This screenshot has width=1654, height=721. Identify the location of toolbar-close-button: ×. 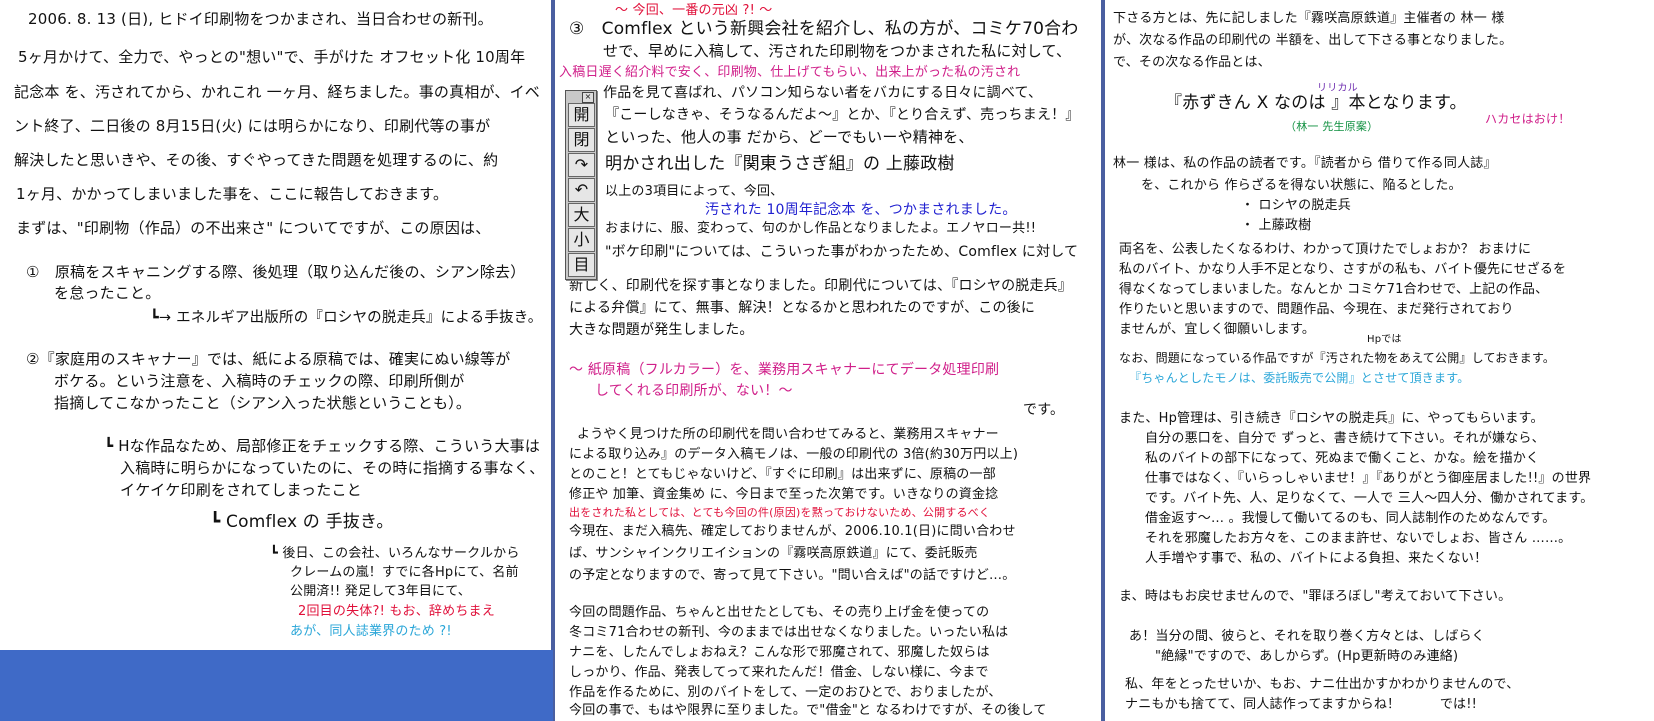
(588, 97).